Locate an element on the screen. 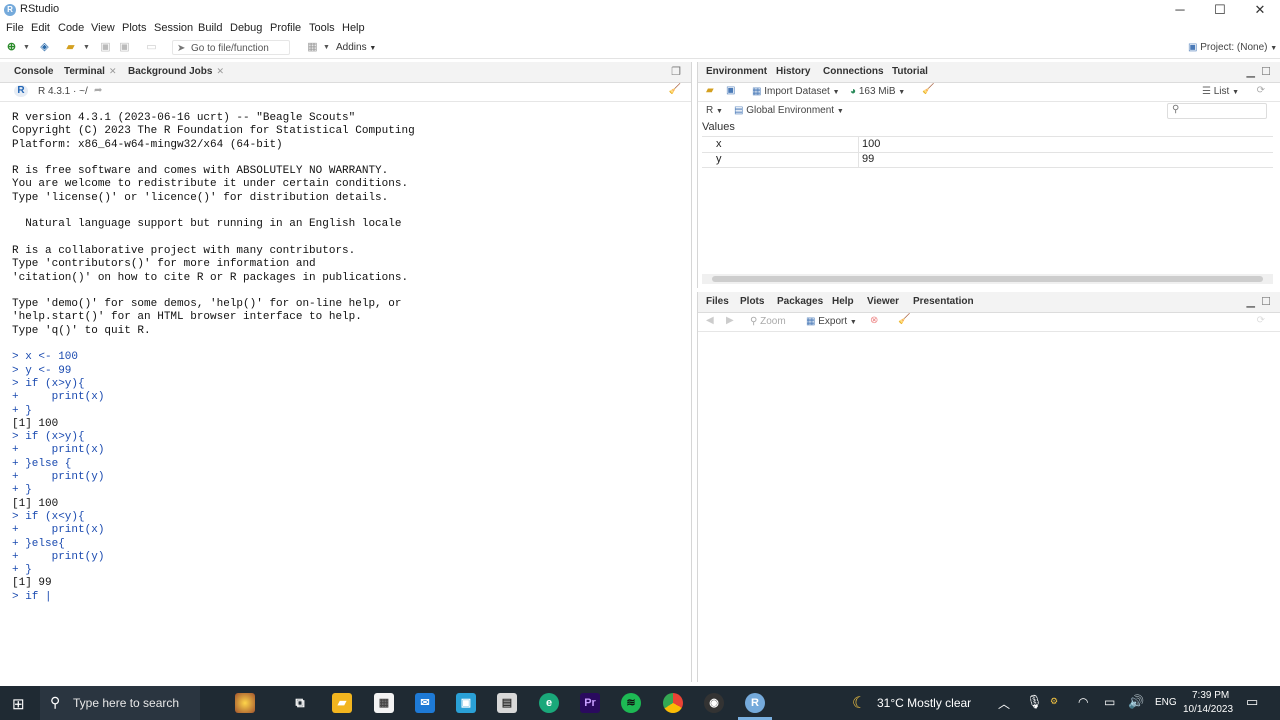 This screenshot has width=1280, height=720. maximize-pane-icon: ❐ is located at coordinates (676, 71).